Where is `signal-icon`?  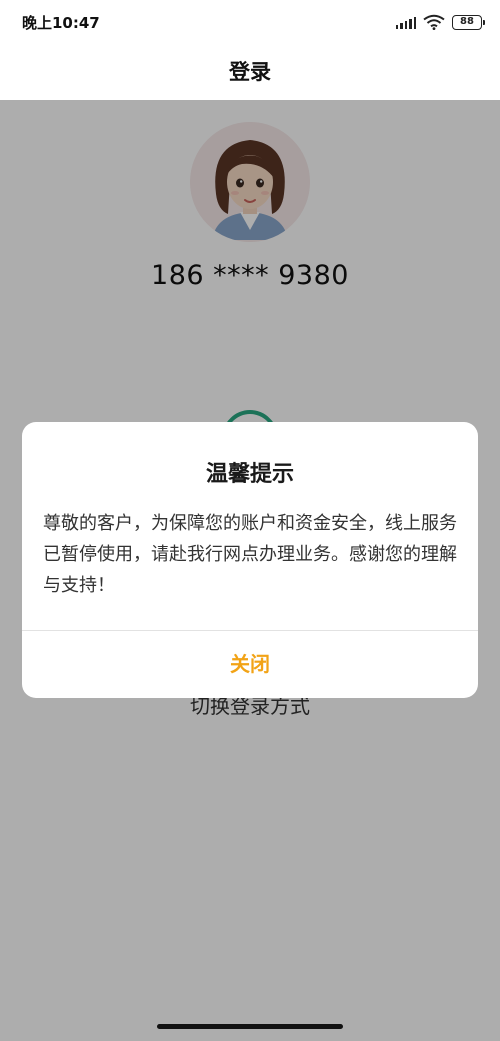 signal-icon is located at coordinates (405, 22).